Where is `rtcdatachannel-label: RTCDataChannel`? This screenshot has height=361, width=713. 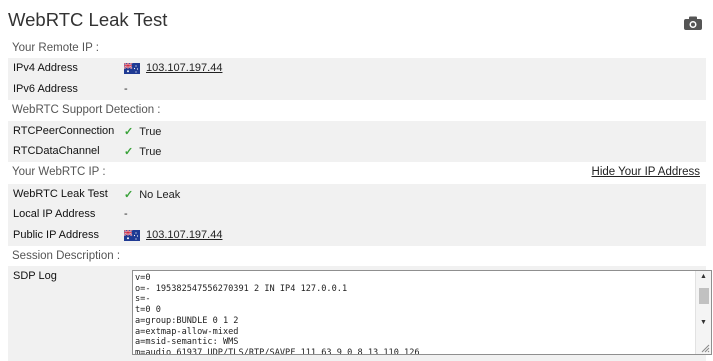 rtcdatachannel-label: RTCDataChannel is located at coordinates (56, 151).